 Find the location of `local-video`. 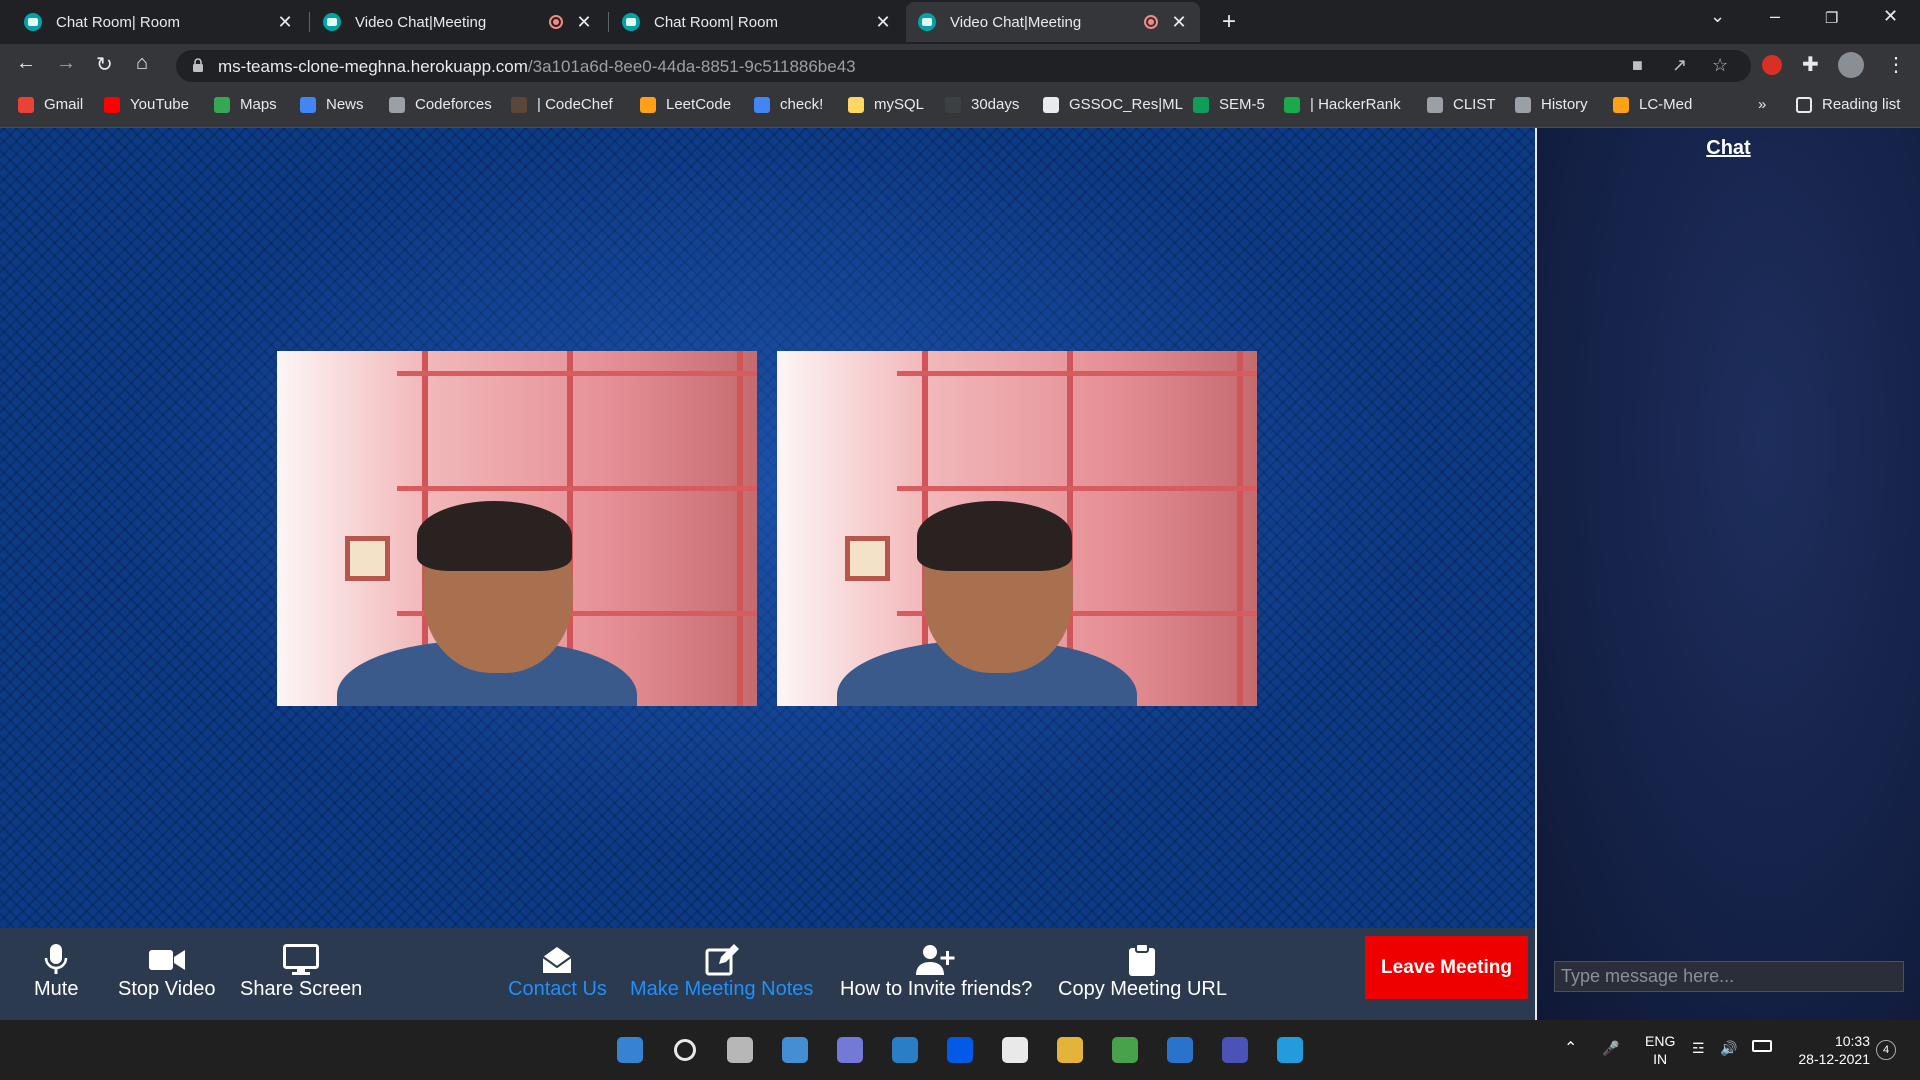

local-video is located at coordinates (517, 528).